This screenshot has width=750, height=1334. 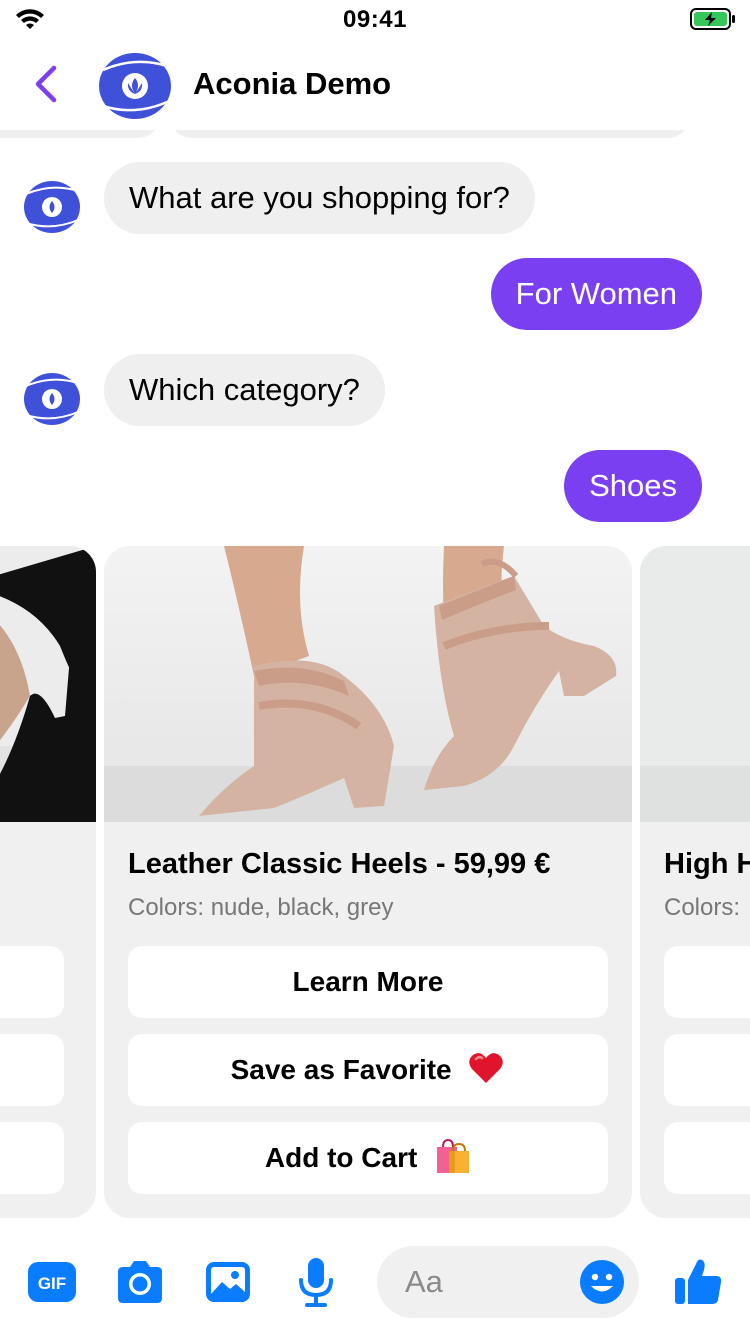 I want to click on gif-icon: GIF, so click(x=52, y=1282).